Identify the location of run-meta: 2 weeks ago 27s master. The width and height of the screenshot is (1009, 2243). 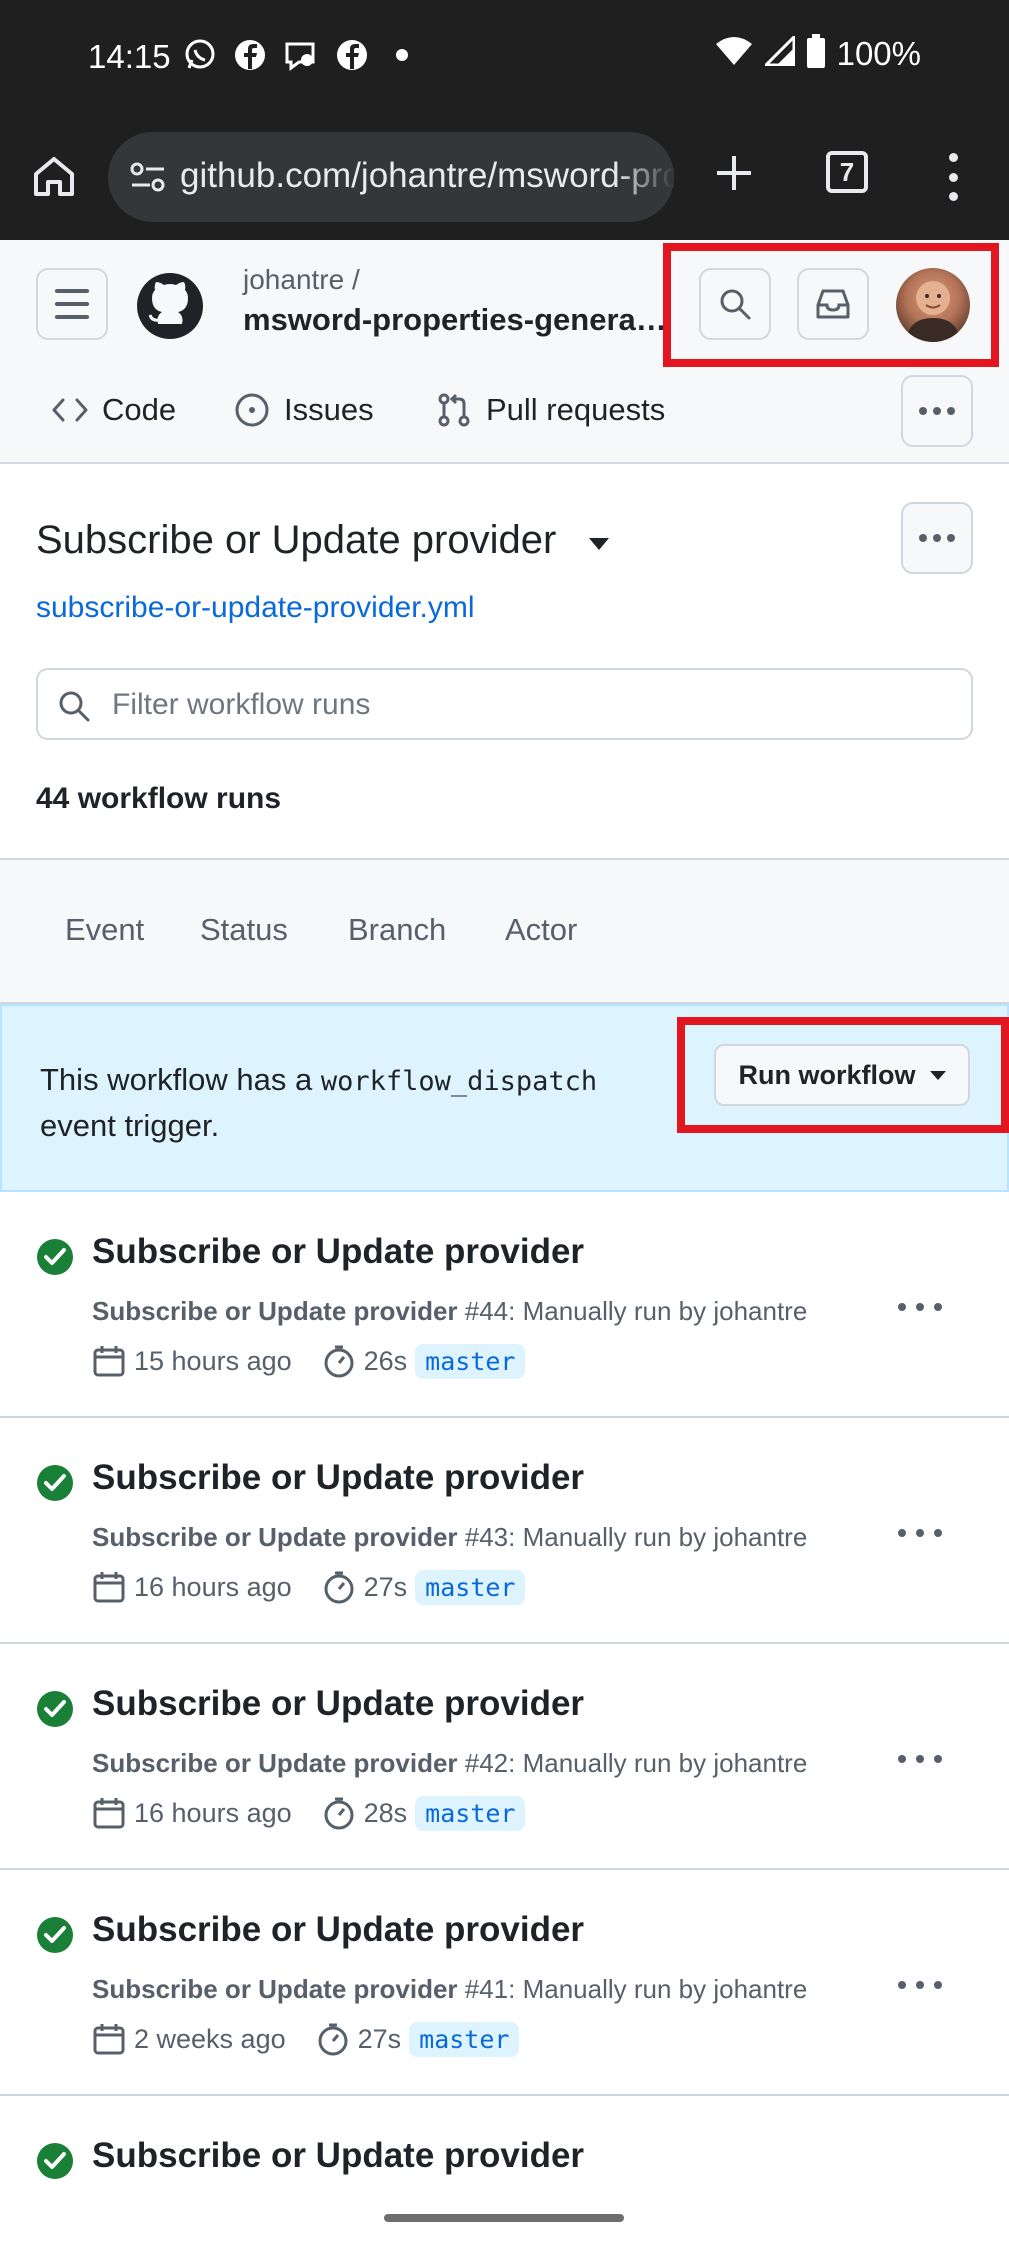
(306, 2039).